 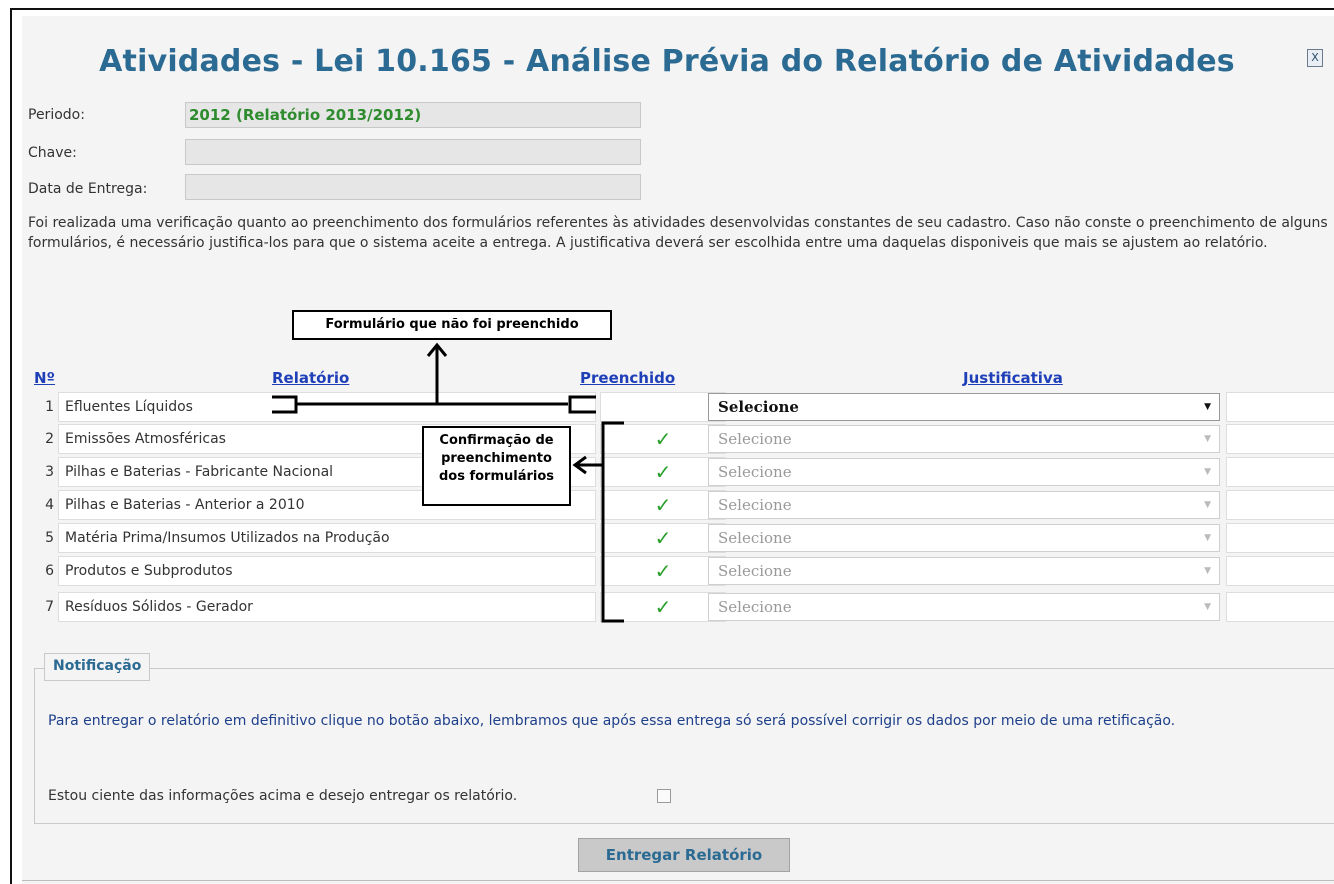 What do you see at coordinates (452, 325) in the screenshot?
I see `annotation-unfilled: Formulário que não foi preenchido` at bounding box center [452, 325].